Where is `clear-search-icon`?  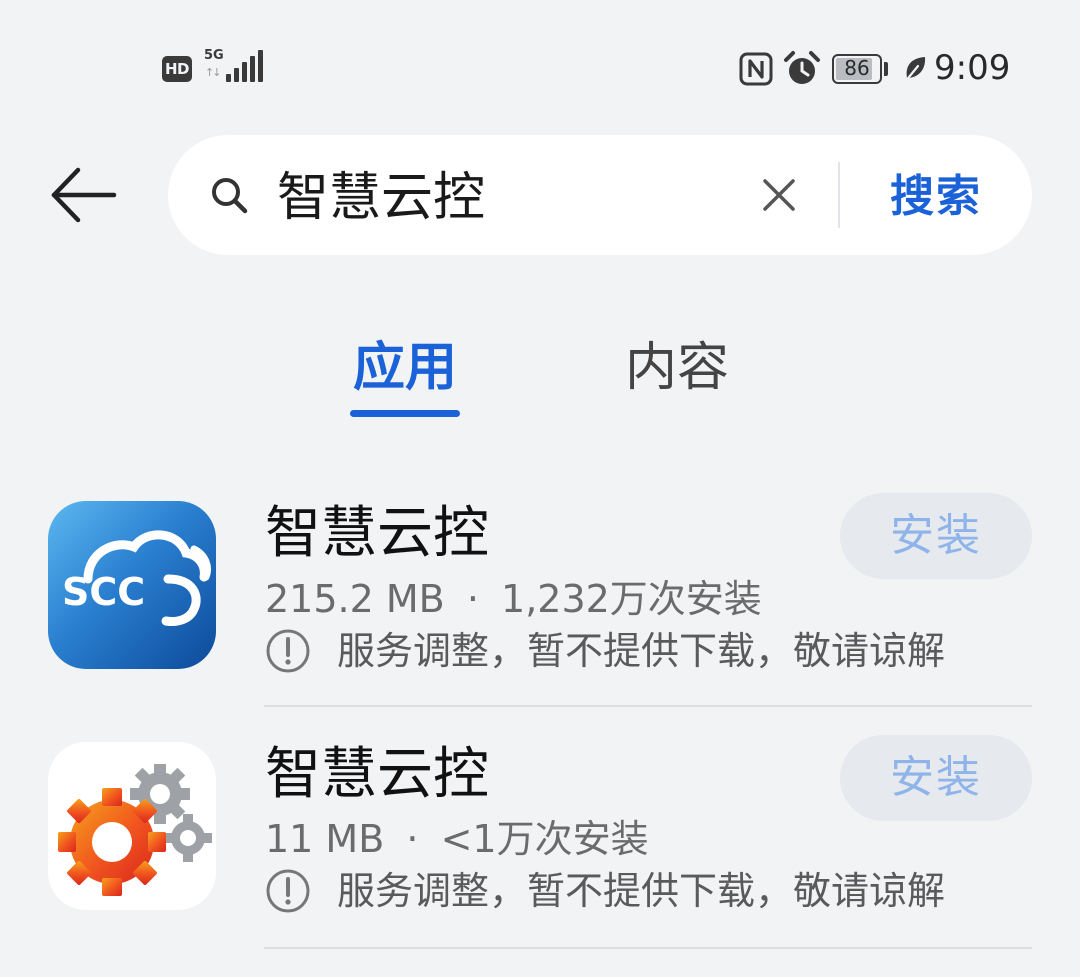
clear-search-icon is located at coordinates (779, 195).